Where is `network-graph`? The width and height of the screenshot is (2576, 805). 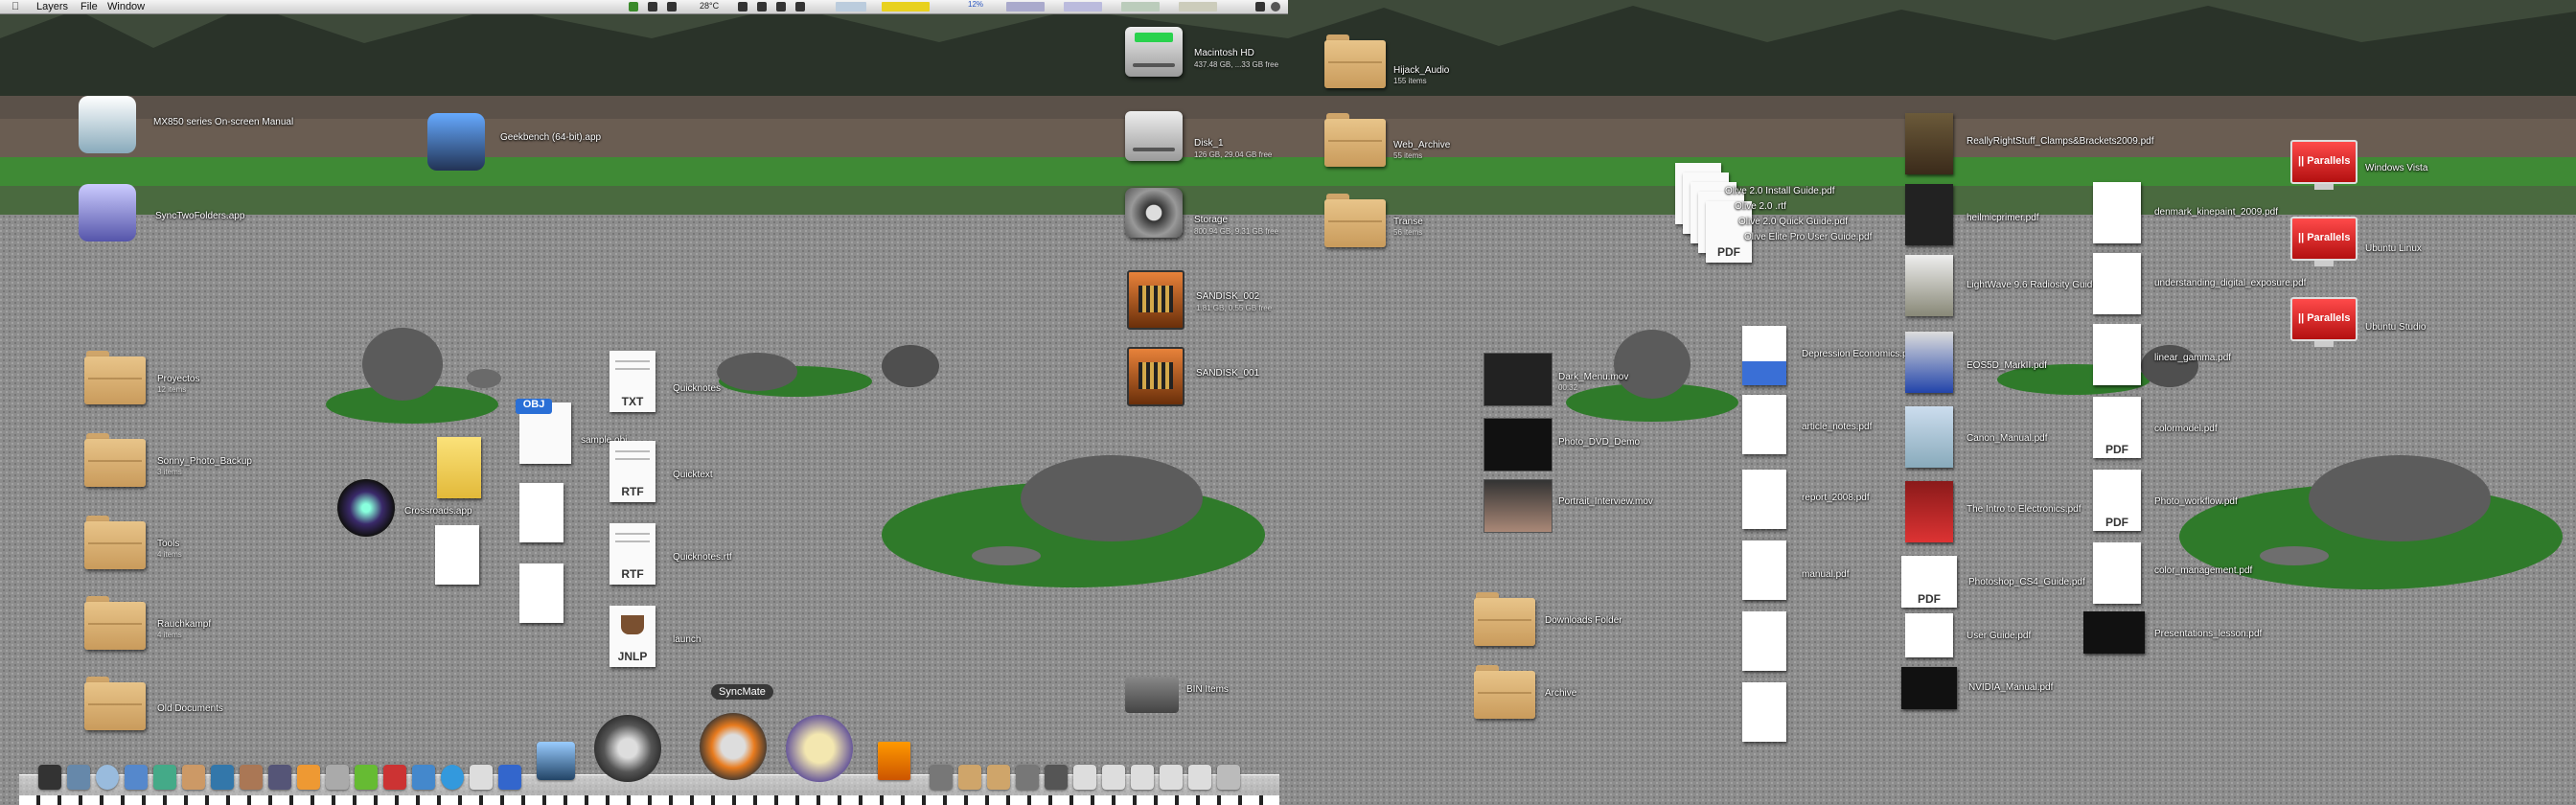 network-graph is located at coordinates (1025, 7).